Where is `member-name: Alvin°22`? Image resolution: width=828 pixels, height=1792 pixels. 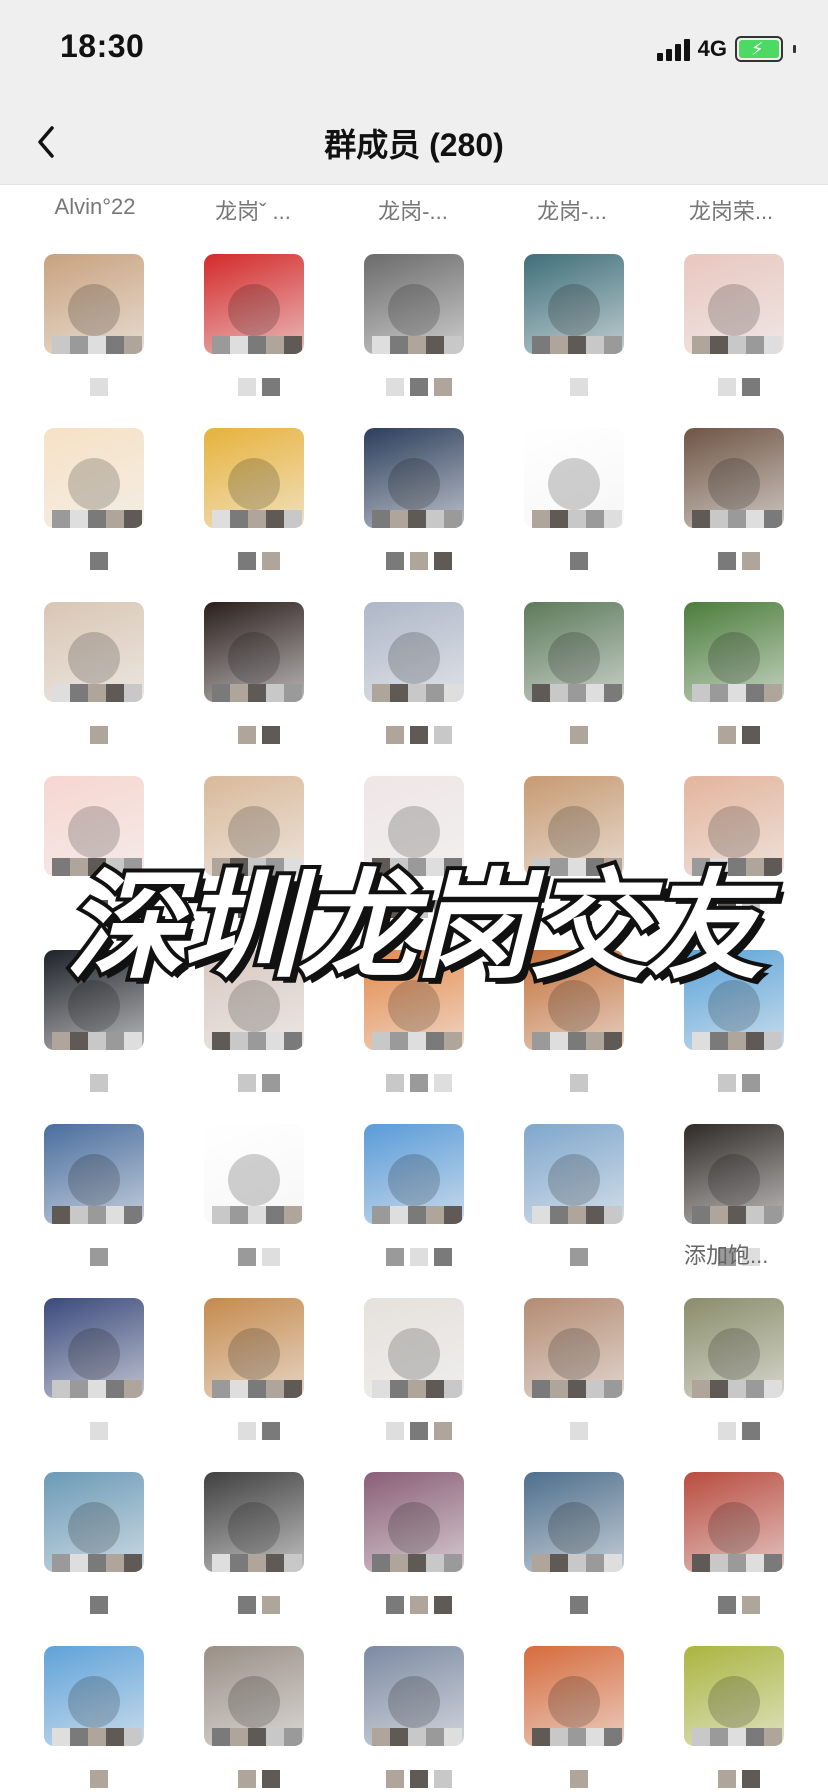
member-name: Alvin°22 is located at coordinates (95, 207).